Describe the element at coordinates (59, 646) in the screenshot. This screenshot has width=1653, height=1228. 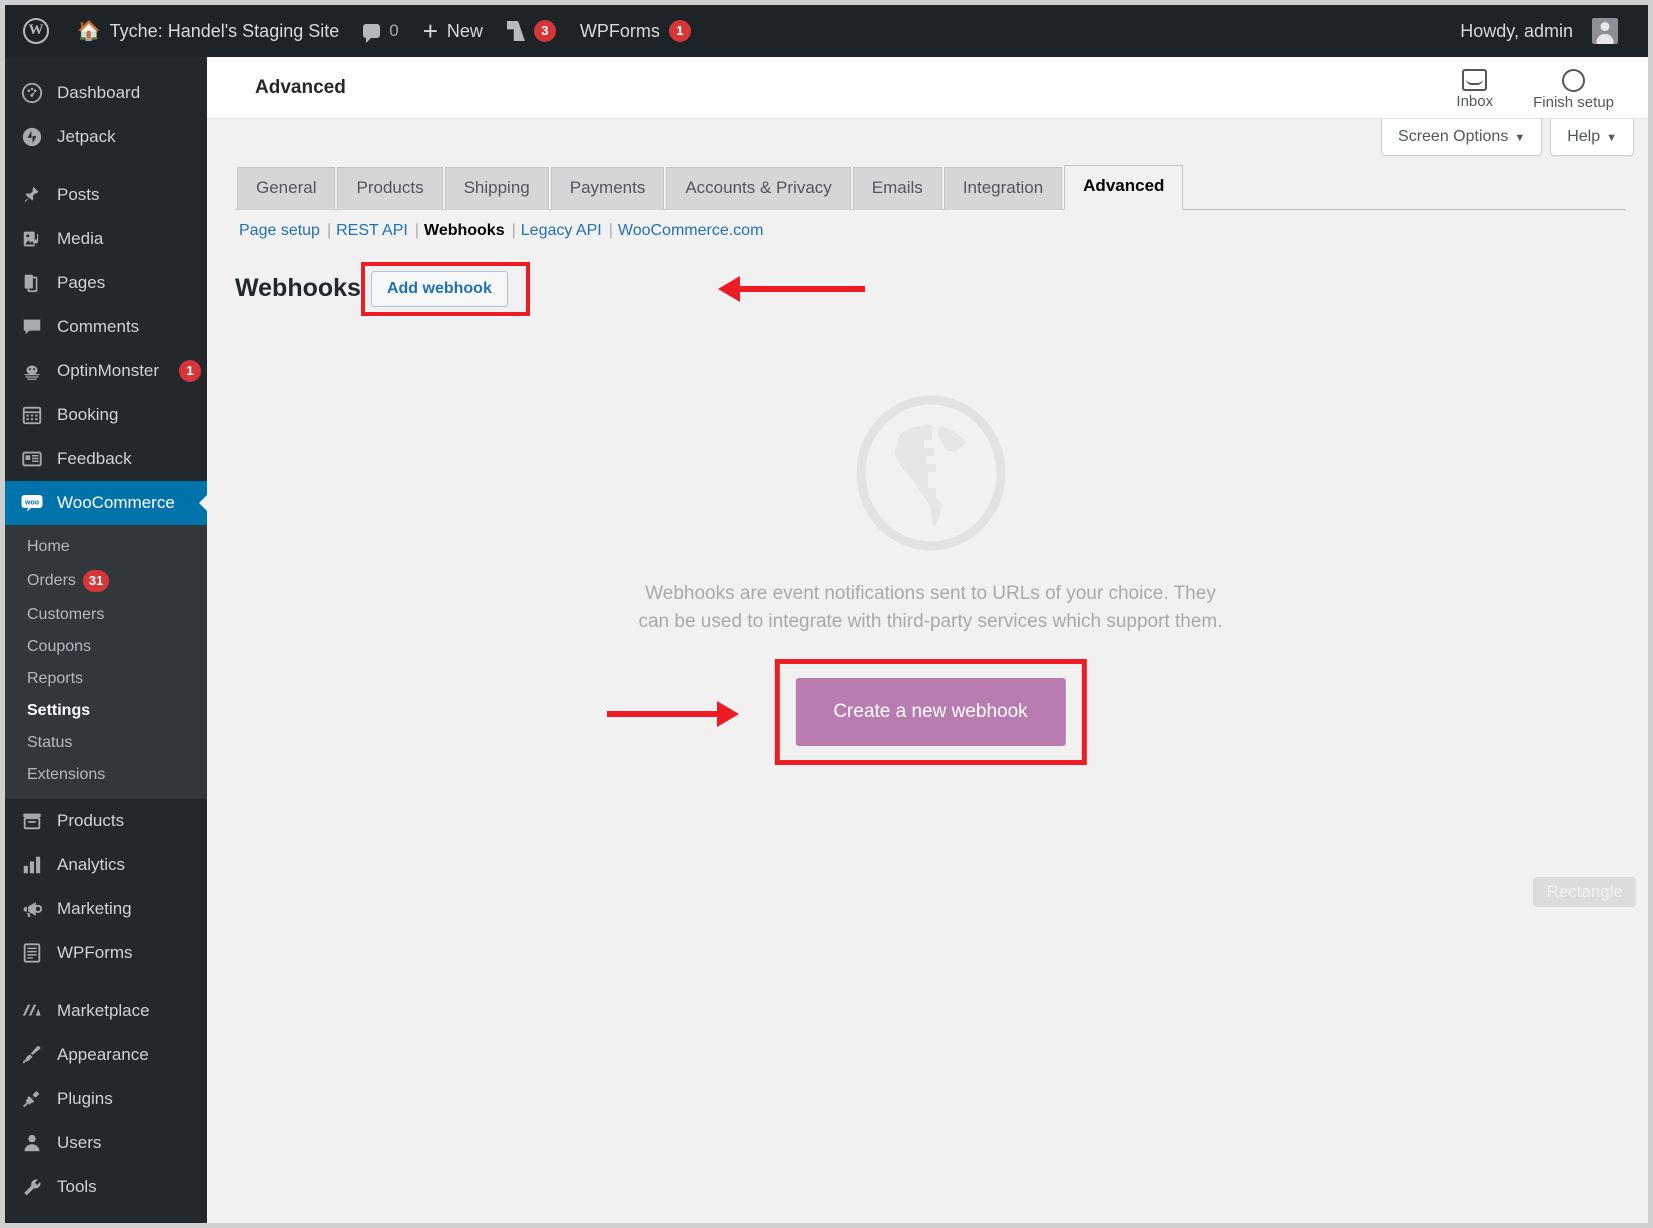
I see `submenu-item-label: Coupons` at that location.